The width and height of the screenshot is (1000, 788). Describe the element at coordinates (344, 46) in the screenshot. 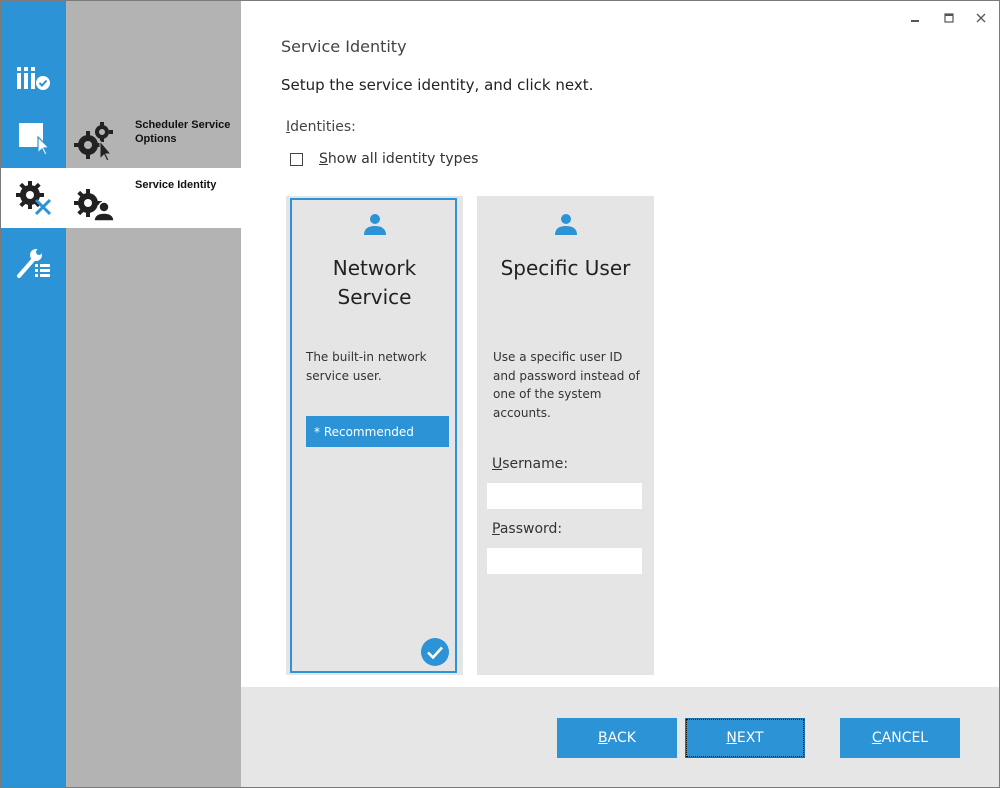

I see `page-title: Service Identity` at that location.